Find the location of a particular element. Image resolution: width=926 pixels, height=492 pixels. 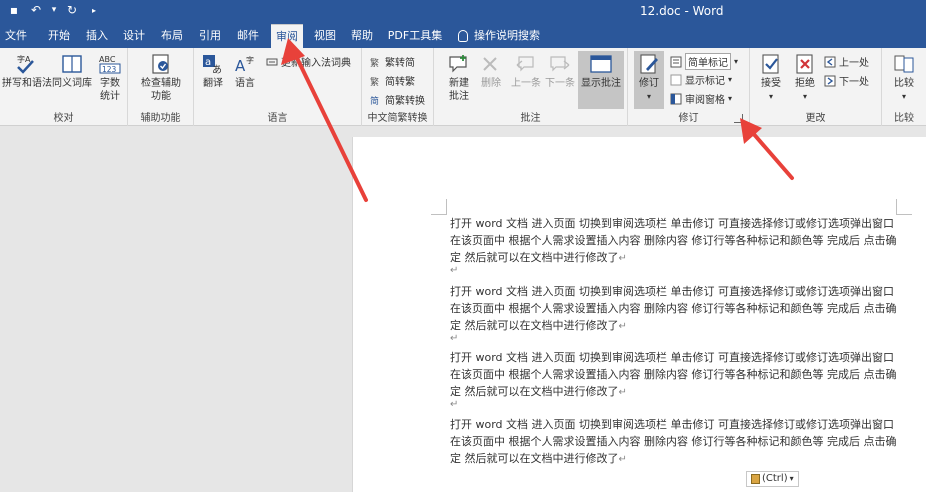

customize-qat-icon: ▸ is located at coordinates (94, 10).